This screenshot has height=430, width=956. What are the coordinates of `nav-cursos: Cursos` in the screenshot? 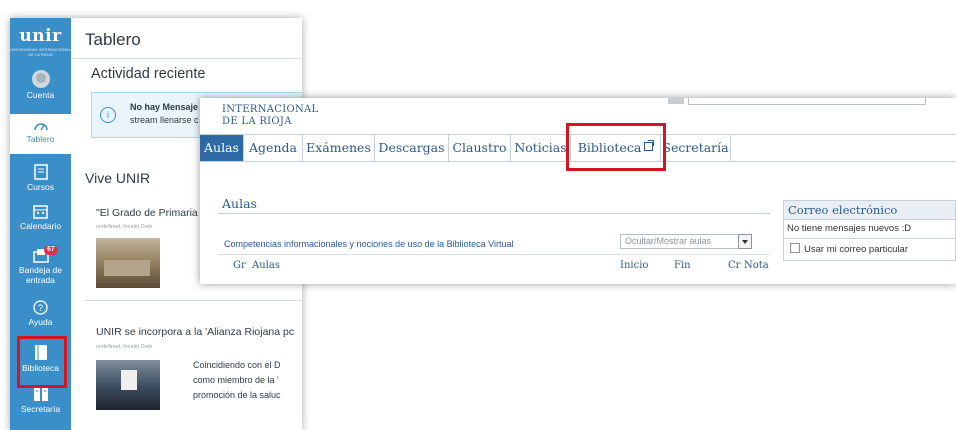 It's located at (40, 178).